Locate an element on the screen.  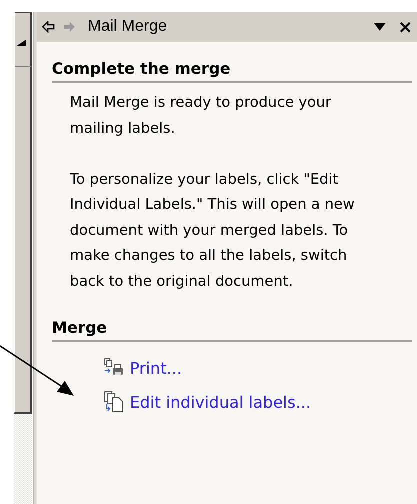
documents-icon is located at coordinates (114, 402).